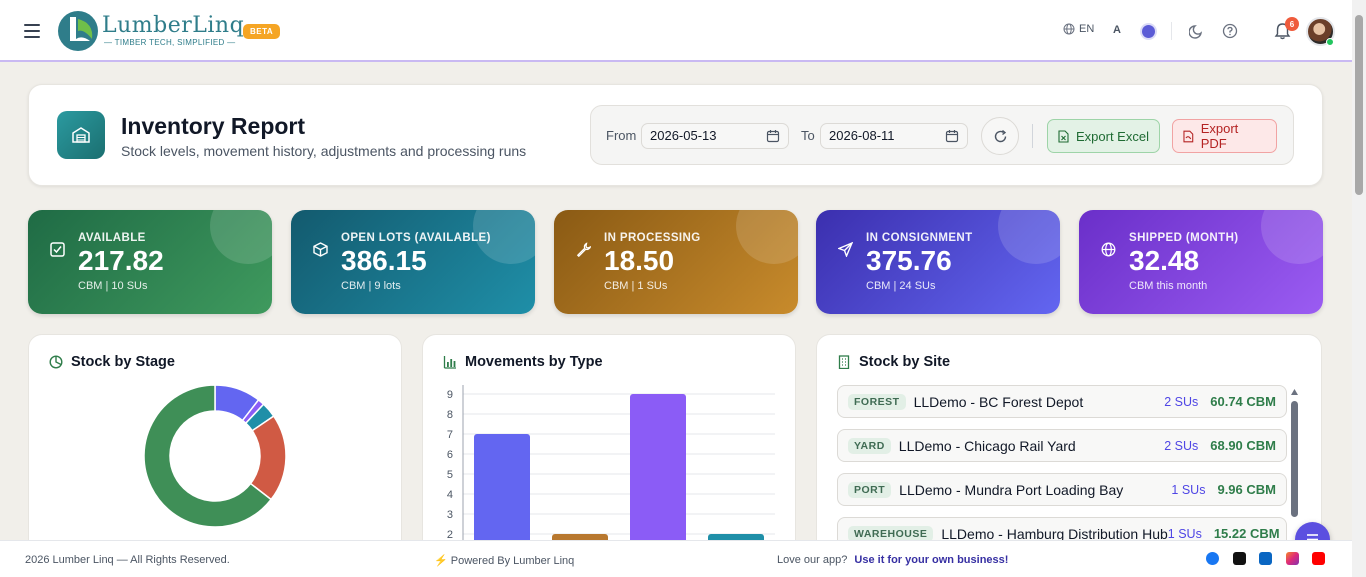 This screenshot has width=1366, height=577. I want to click on from-date-value: 2026-05-13, so click(683, 135).